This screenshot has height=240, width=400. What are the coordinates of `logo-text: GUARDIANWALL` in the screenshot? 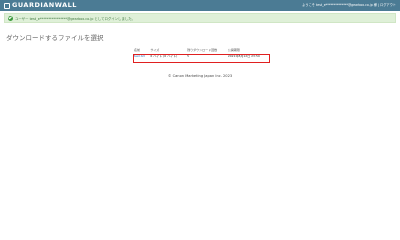 It's located at (44, 5).